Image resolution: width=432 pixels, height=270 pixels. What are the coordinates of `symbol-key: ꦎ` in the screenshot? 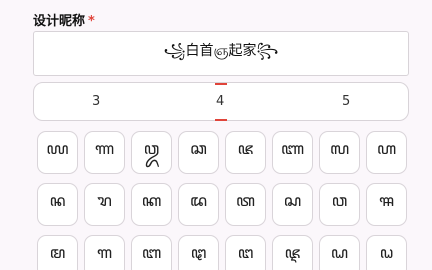 It's located at (151, 152).